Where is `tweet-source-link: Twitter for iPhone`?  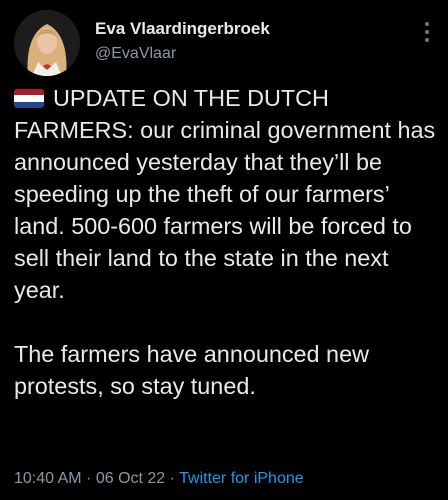 tweet-source-link: Twitter for iPhone is located at coordinates (241, 478).